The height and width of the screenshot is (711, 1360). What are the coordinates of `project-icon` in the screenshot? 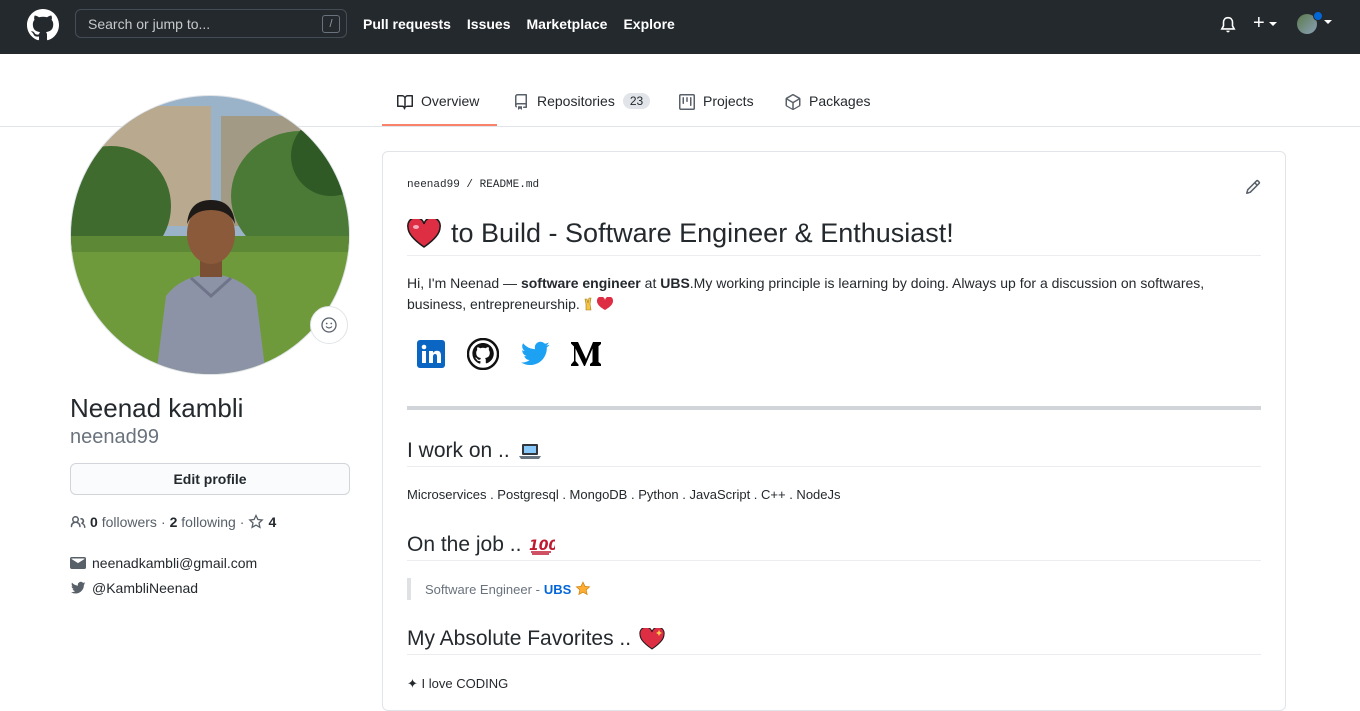 It's located at (687, 102).